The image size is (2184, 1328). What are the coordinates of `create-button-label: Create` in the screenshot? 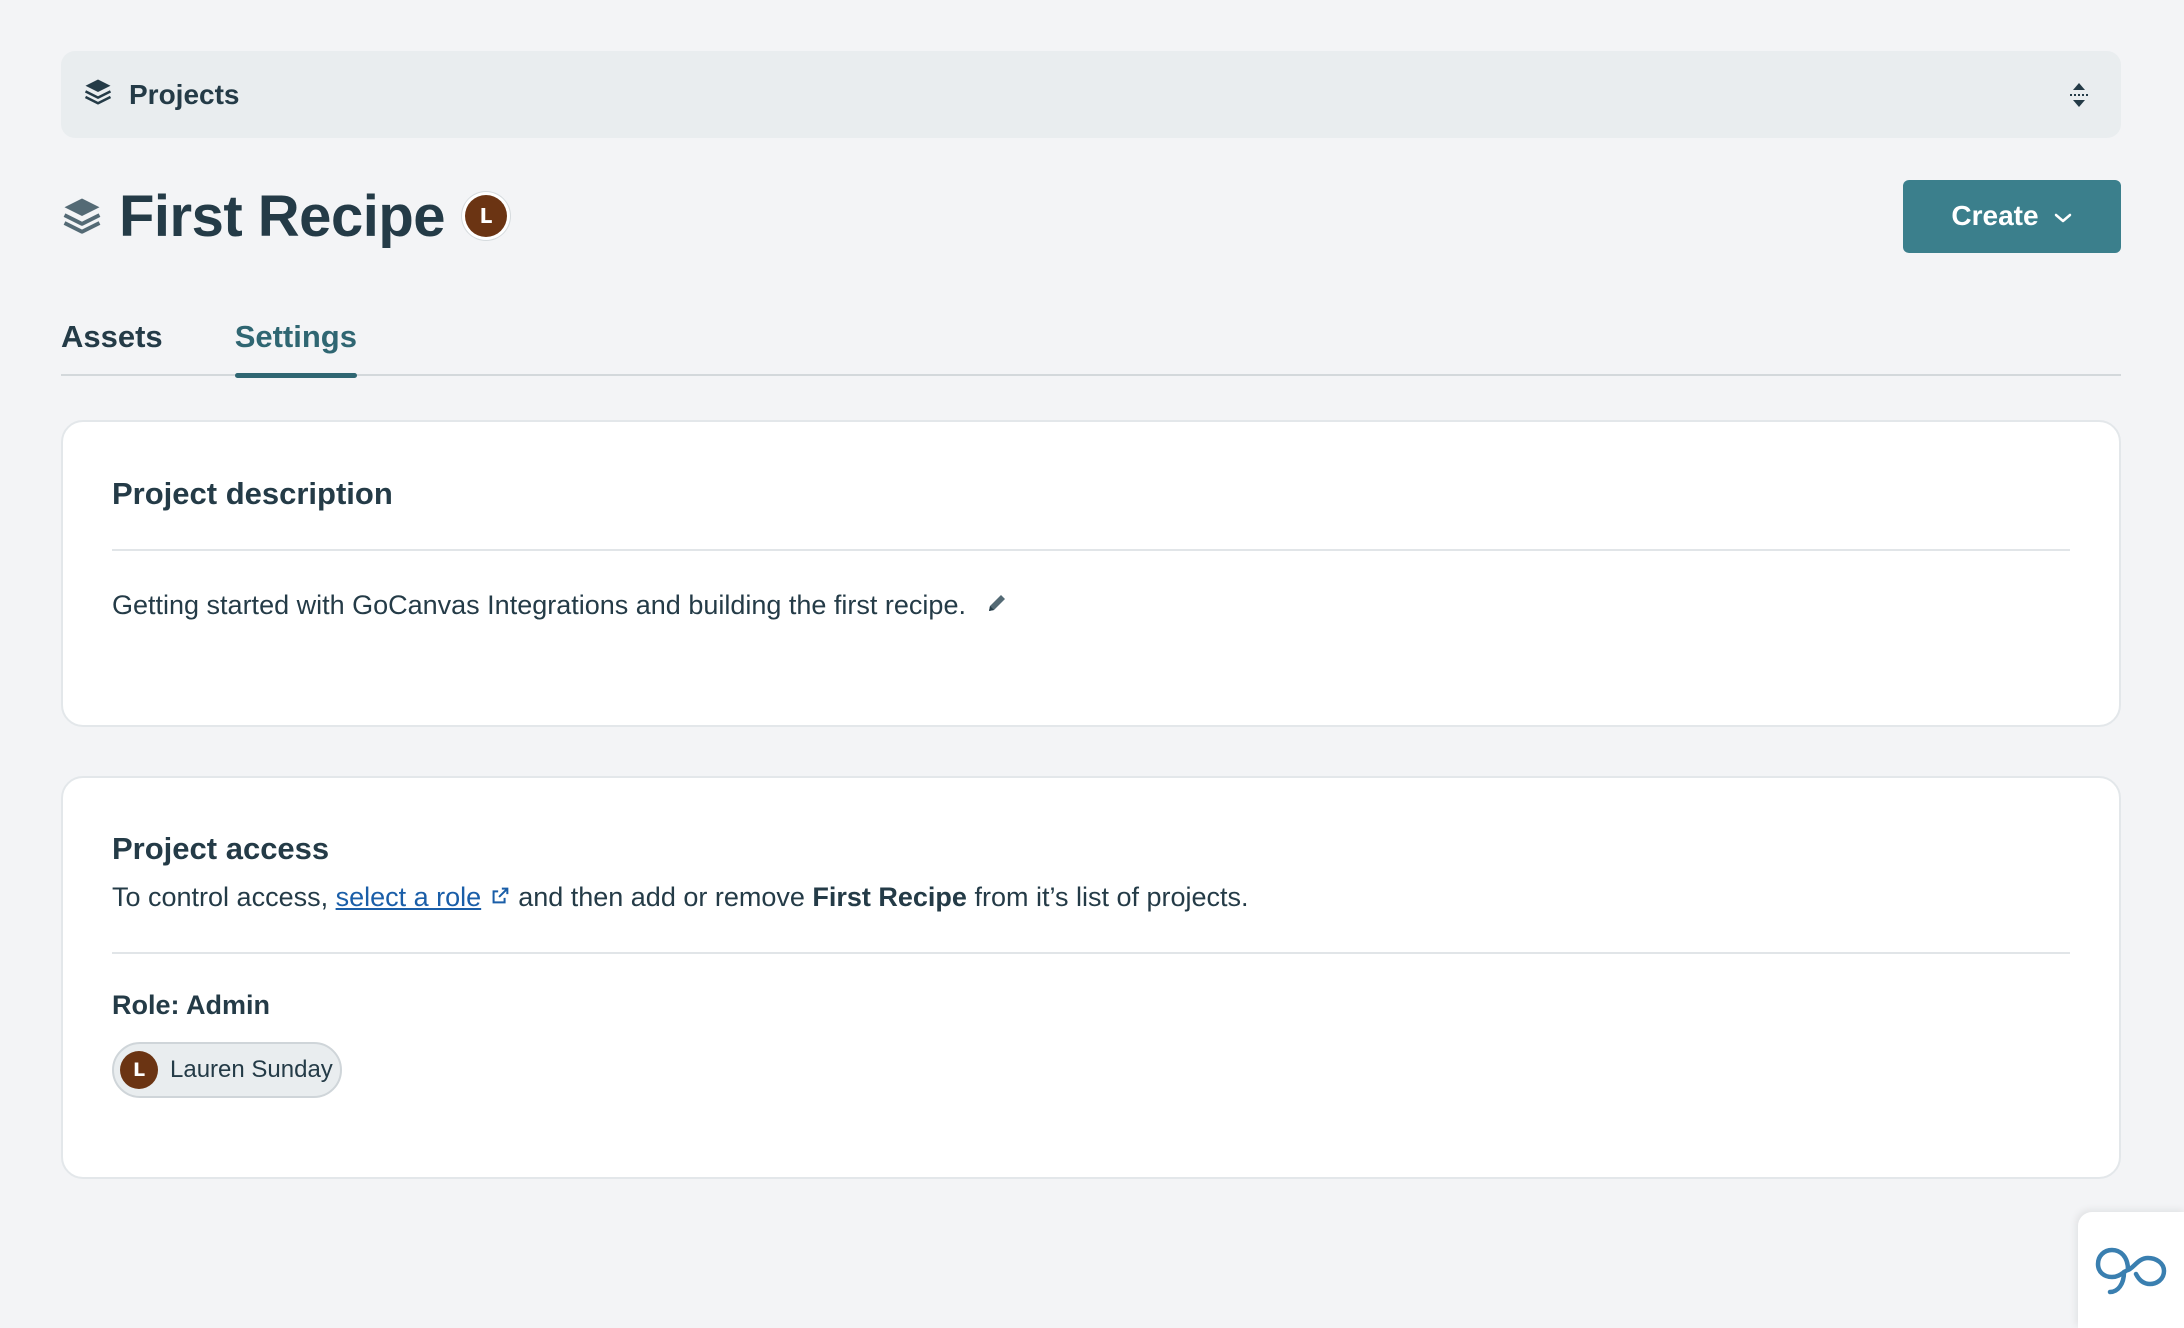 It's located at (1995, 215).